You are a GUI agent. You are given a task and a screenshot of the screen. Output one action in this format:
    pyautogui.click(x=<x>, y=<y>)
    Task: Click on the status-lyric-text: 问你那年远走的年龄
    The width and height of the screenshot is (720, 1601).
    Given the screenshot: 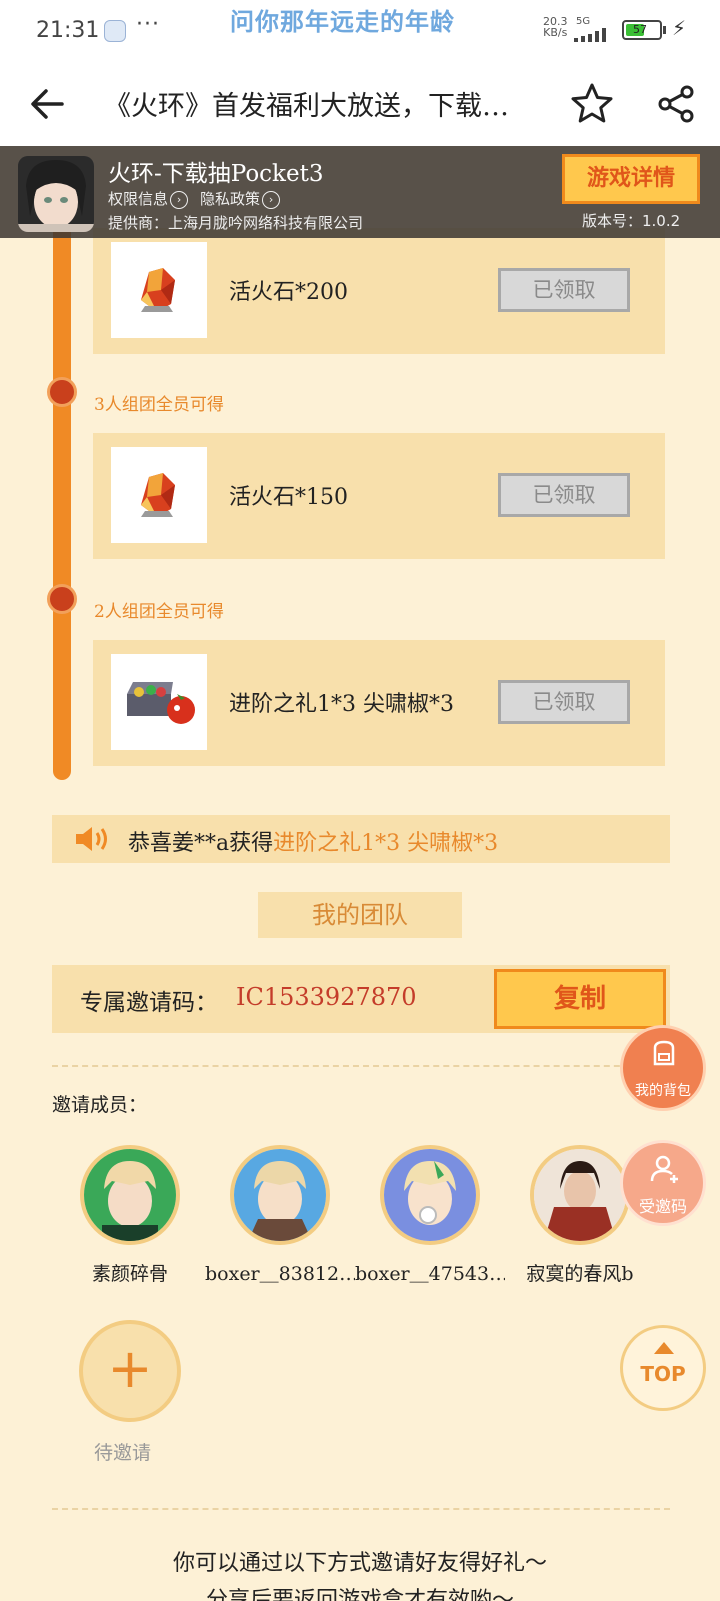 What is the action you would take?
    pyautogui.click(x=342, y=22)
    